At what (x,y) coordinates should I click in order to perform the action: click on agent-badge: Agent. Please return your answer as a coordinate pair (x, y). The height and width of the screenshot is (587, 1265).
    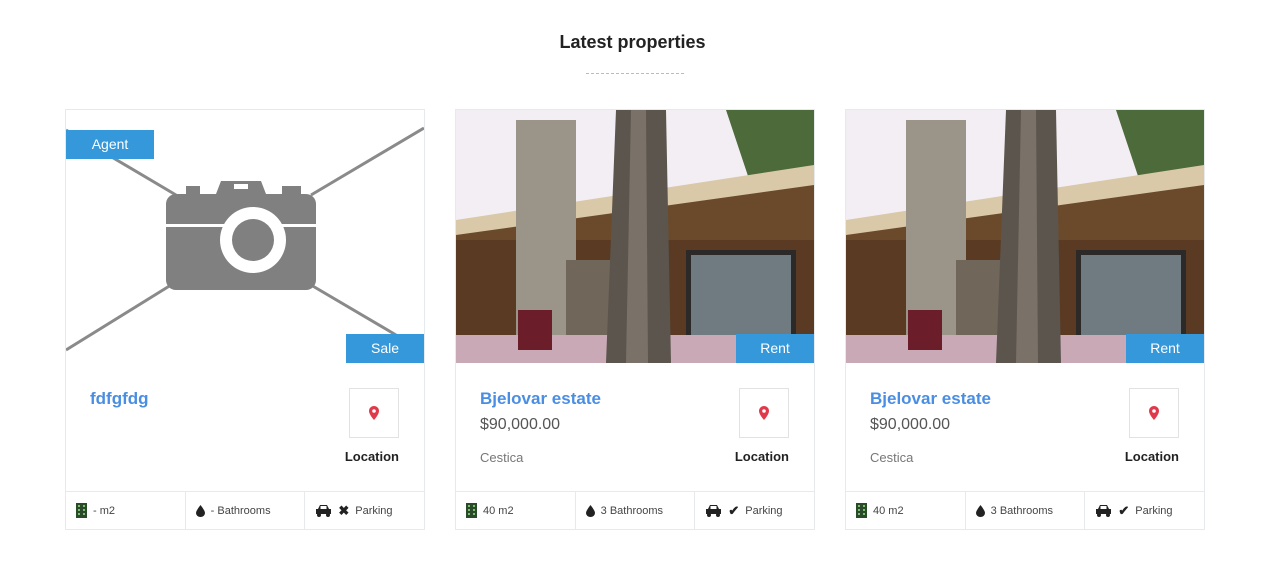
    Looking at the image, I should click on (110, 144).